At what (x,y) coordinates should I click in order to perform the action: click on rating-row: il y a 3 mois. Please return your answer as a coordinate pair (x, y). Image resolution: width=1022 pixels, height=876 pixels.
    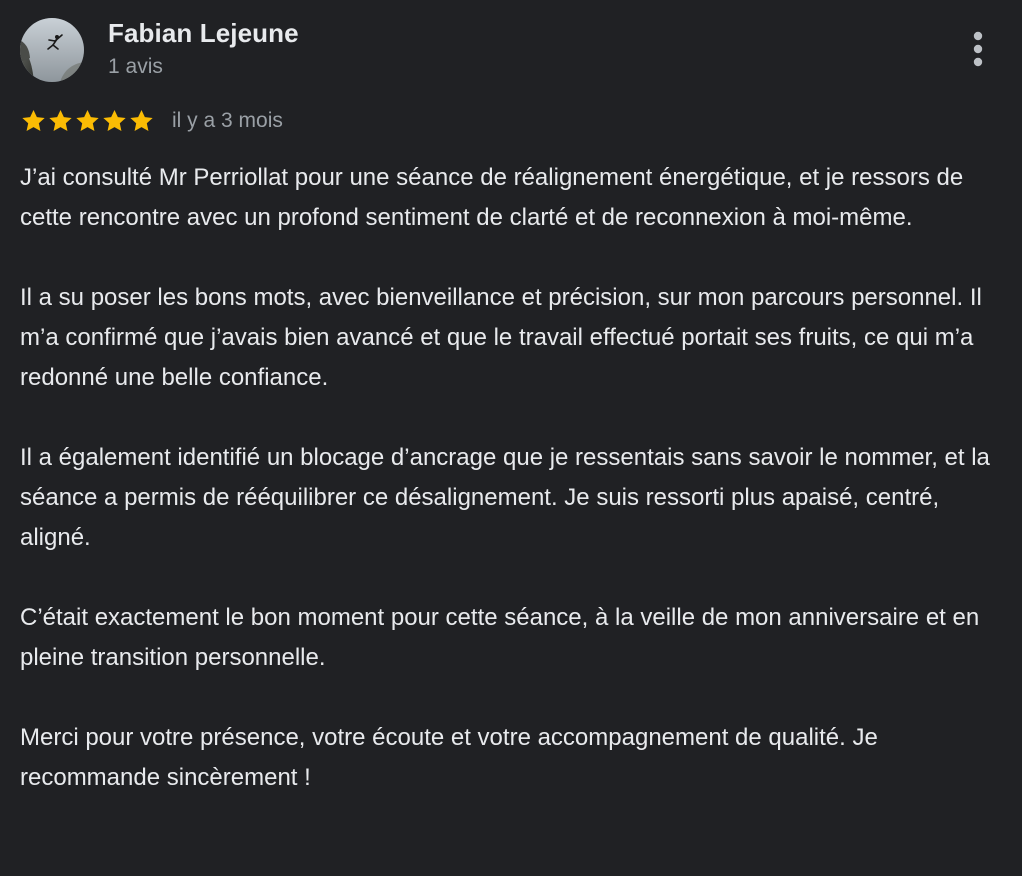
    Looking at the image, I should click on (151, 121).